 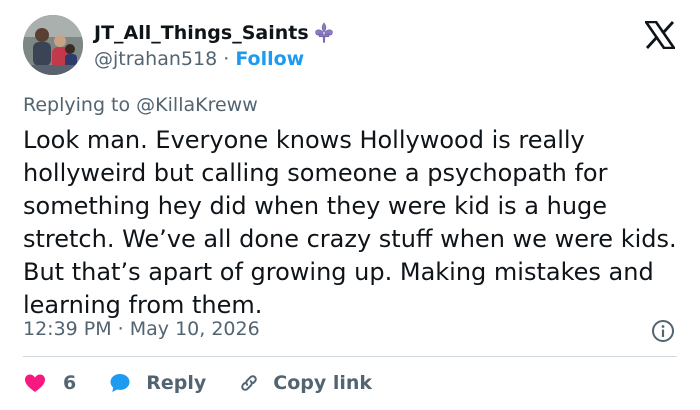 What do you see at coordinates (350, 356) in the screenshot?
I see `divider` at bounding box center [350, 356].